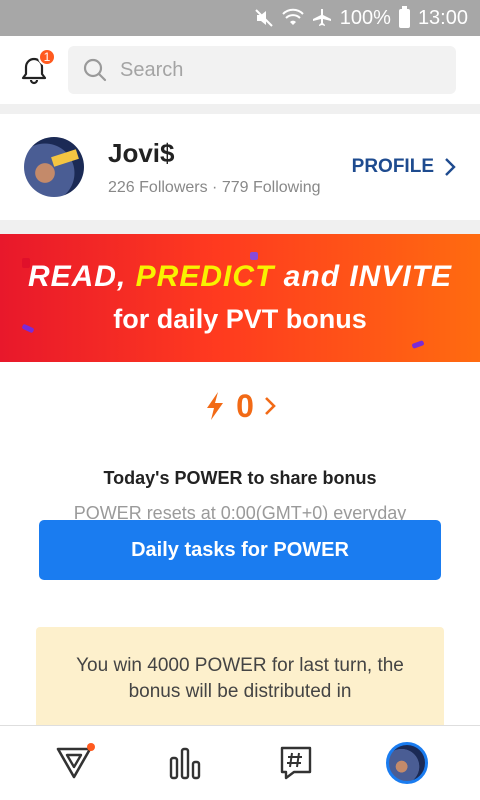  What do you see at coordinates (264, 18) in the screenshot?
I see `mute-icon` at bounding box center [264, 18].